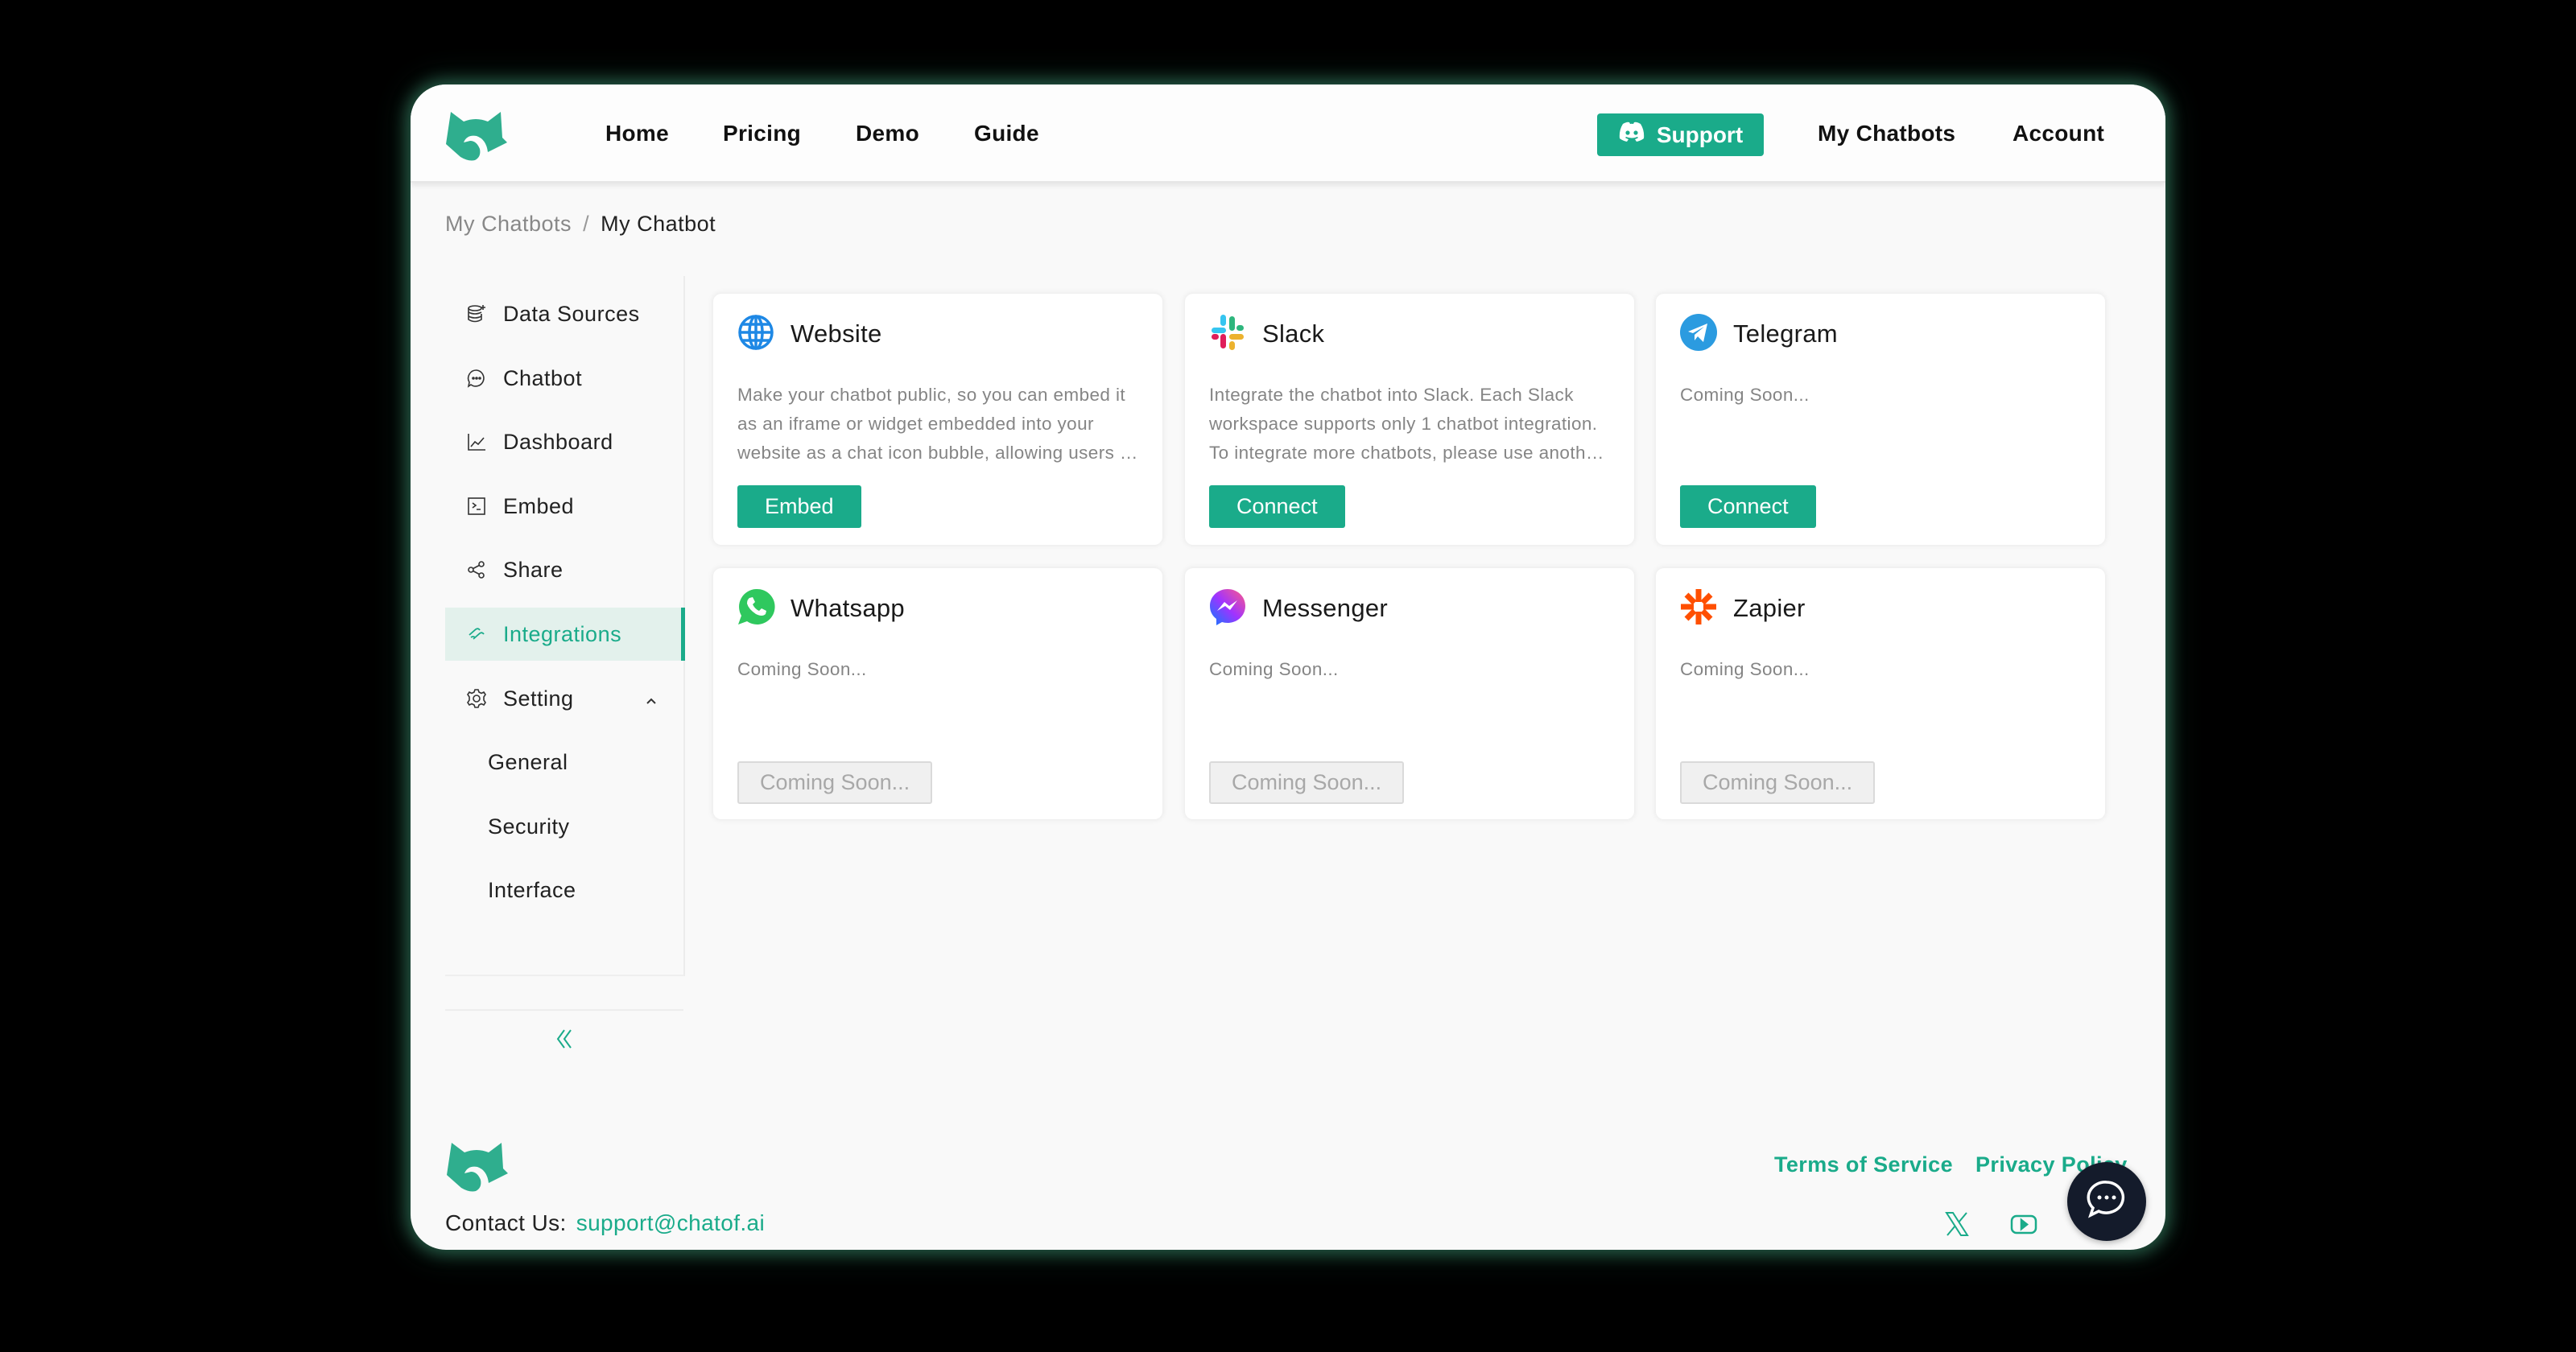 The width and height of the screenshot is (2576, 1352). Describe the element at coordinates (1698, 332) in the screenshot. I see `telegram-icon` at that location.